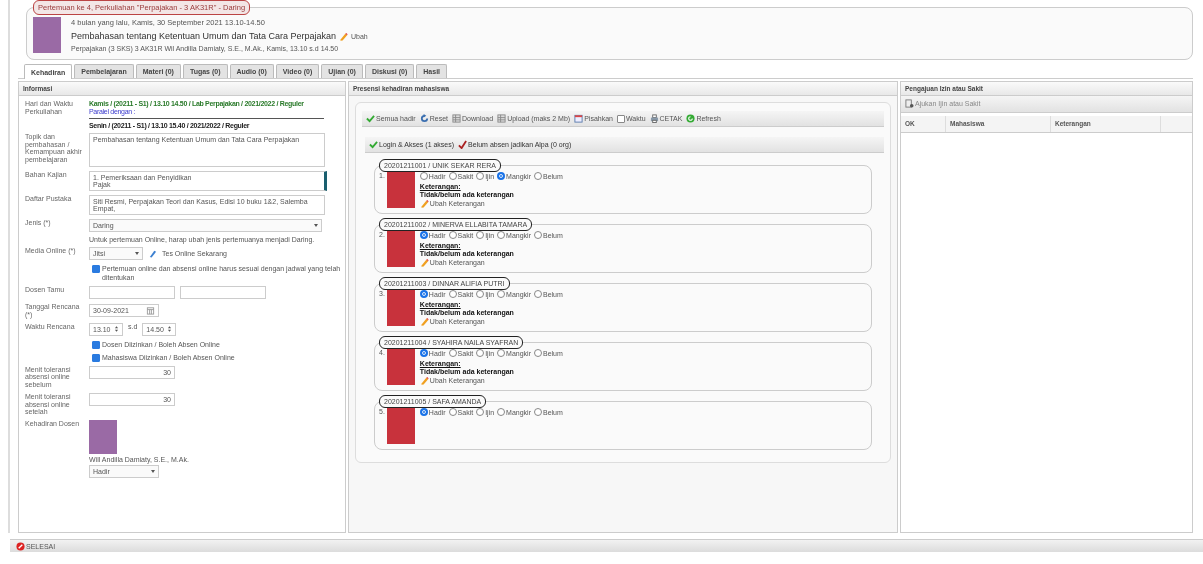  What do you see at coordinates (152, 253) in the screenshot?
I see `pen-icon` at bounding box center [152, 253].